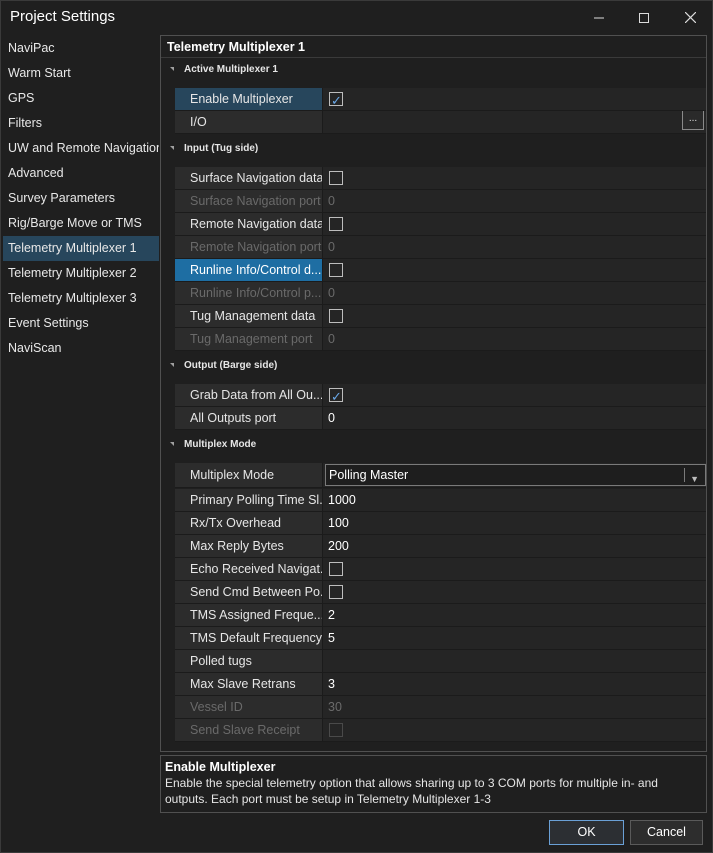  I want to click on row-remote-navigation-data: Remote Navigation data, so click(440, 224).